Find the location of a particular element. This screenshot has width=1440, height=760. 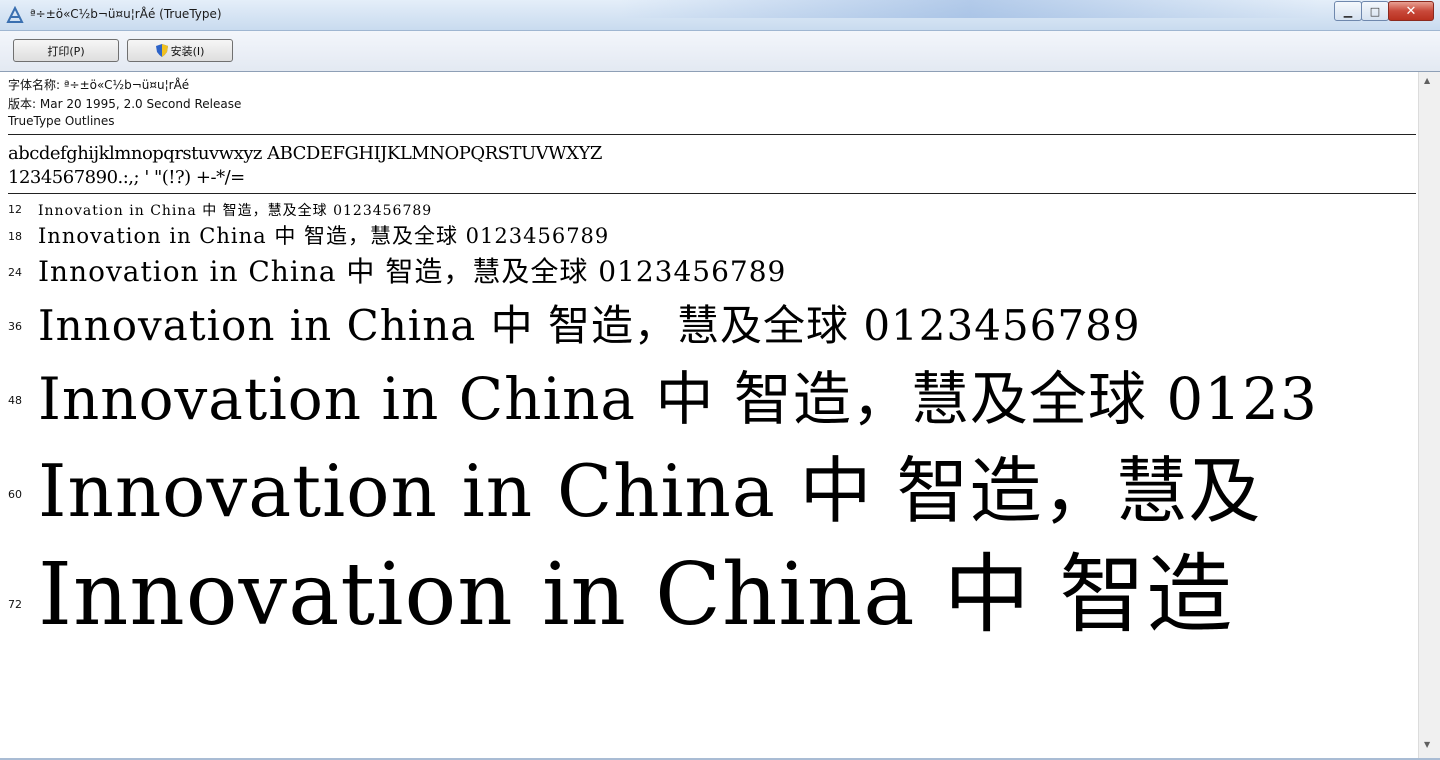

sample-text: Innovation in China 中 智造，慧及 is located at coordinates (650, 491).